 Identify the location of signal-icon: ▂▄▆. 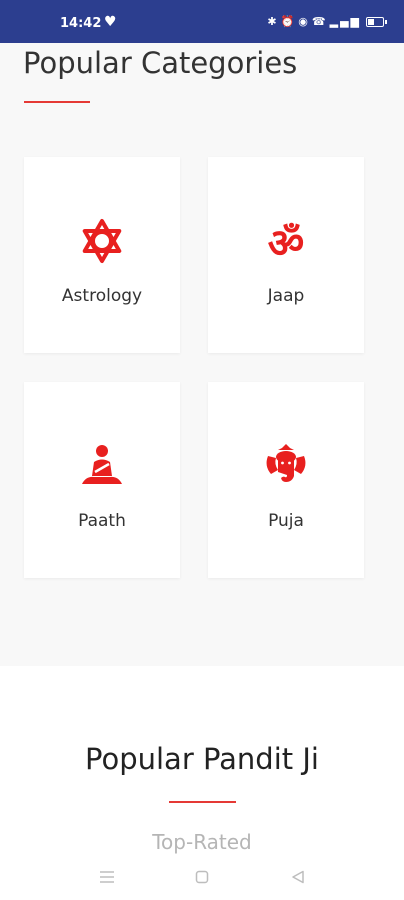
(345, 21).